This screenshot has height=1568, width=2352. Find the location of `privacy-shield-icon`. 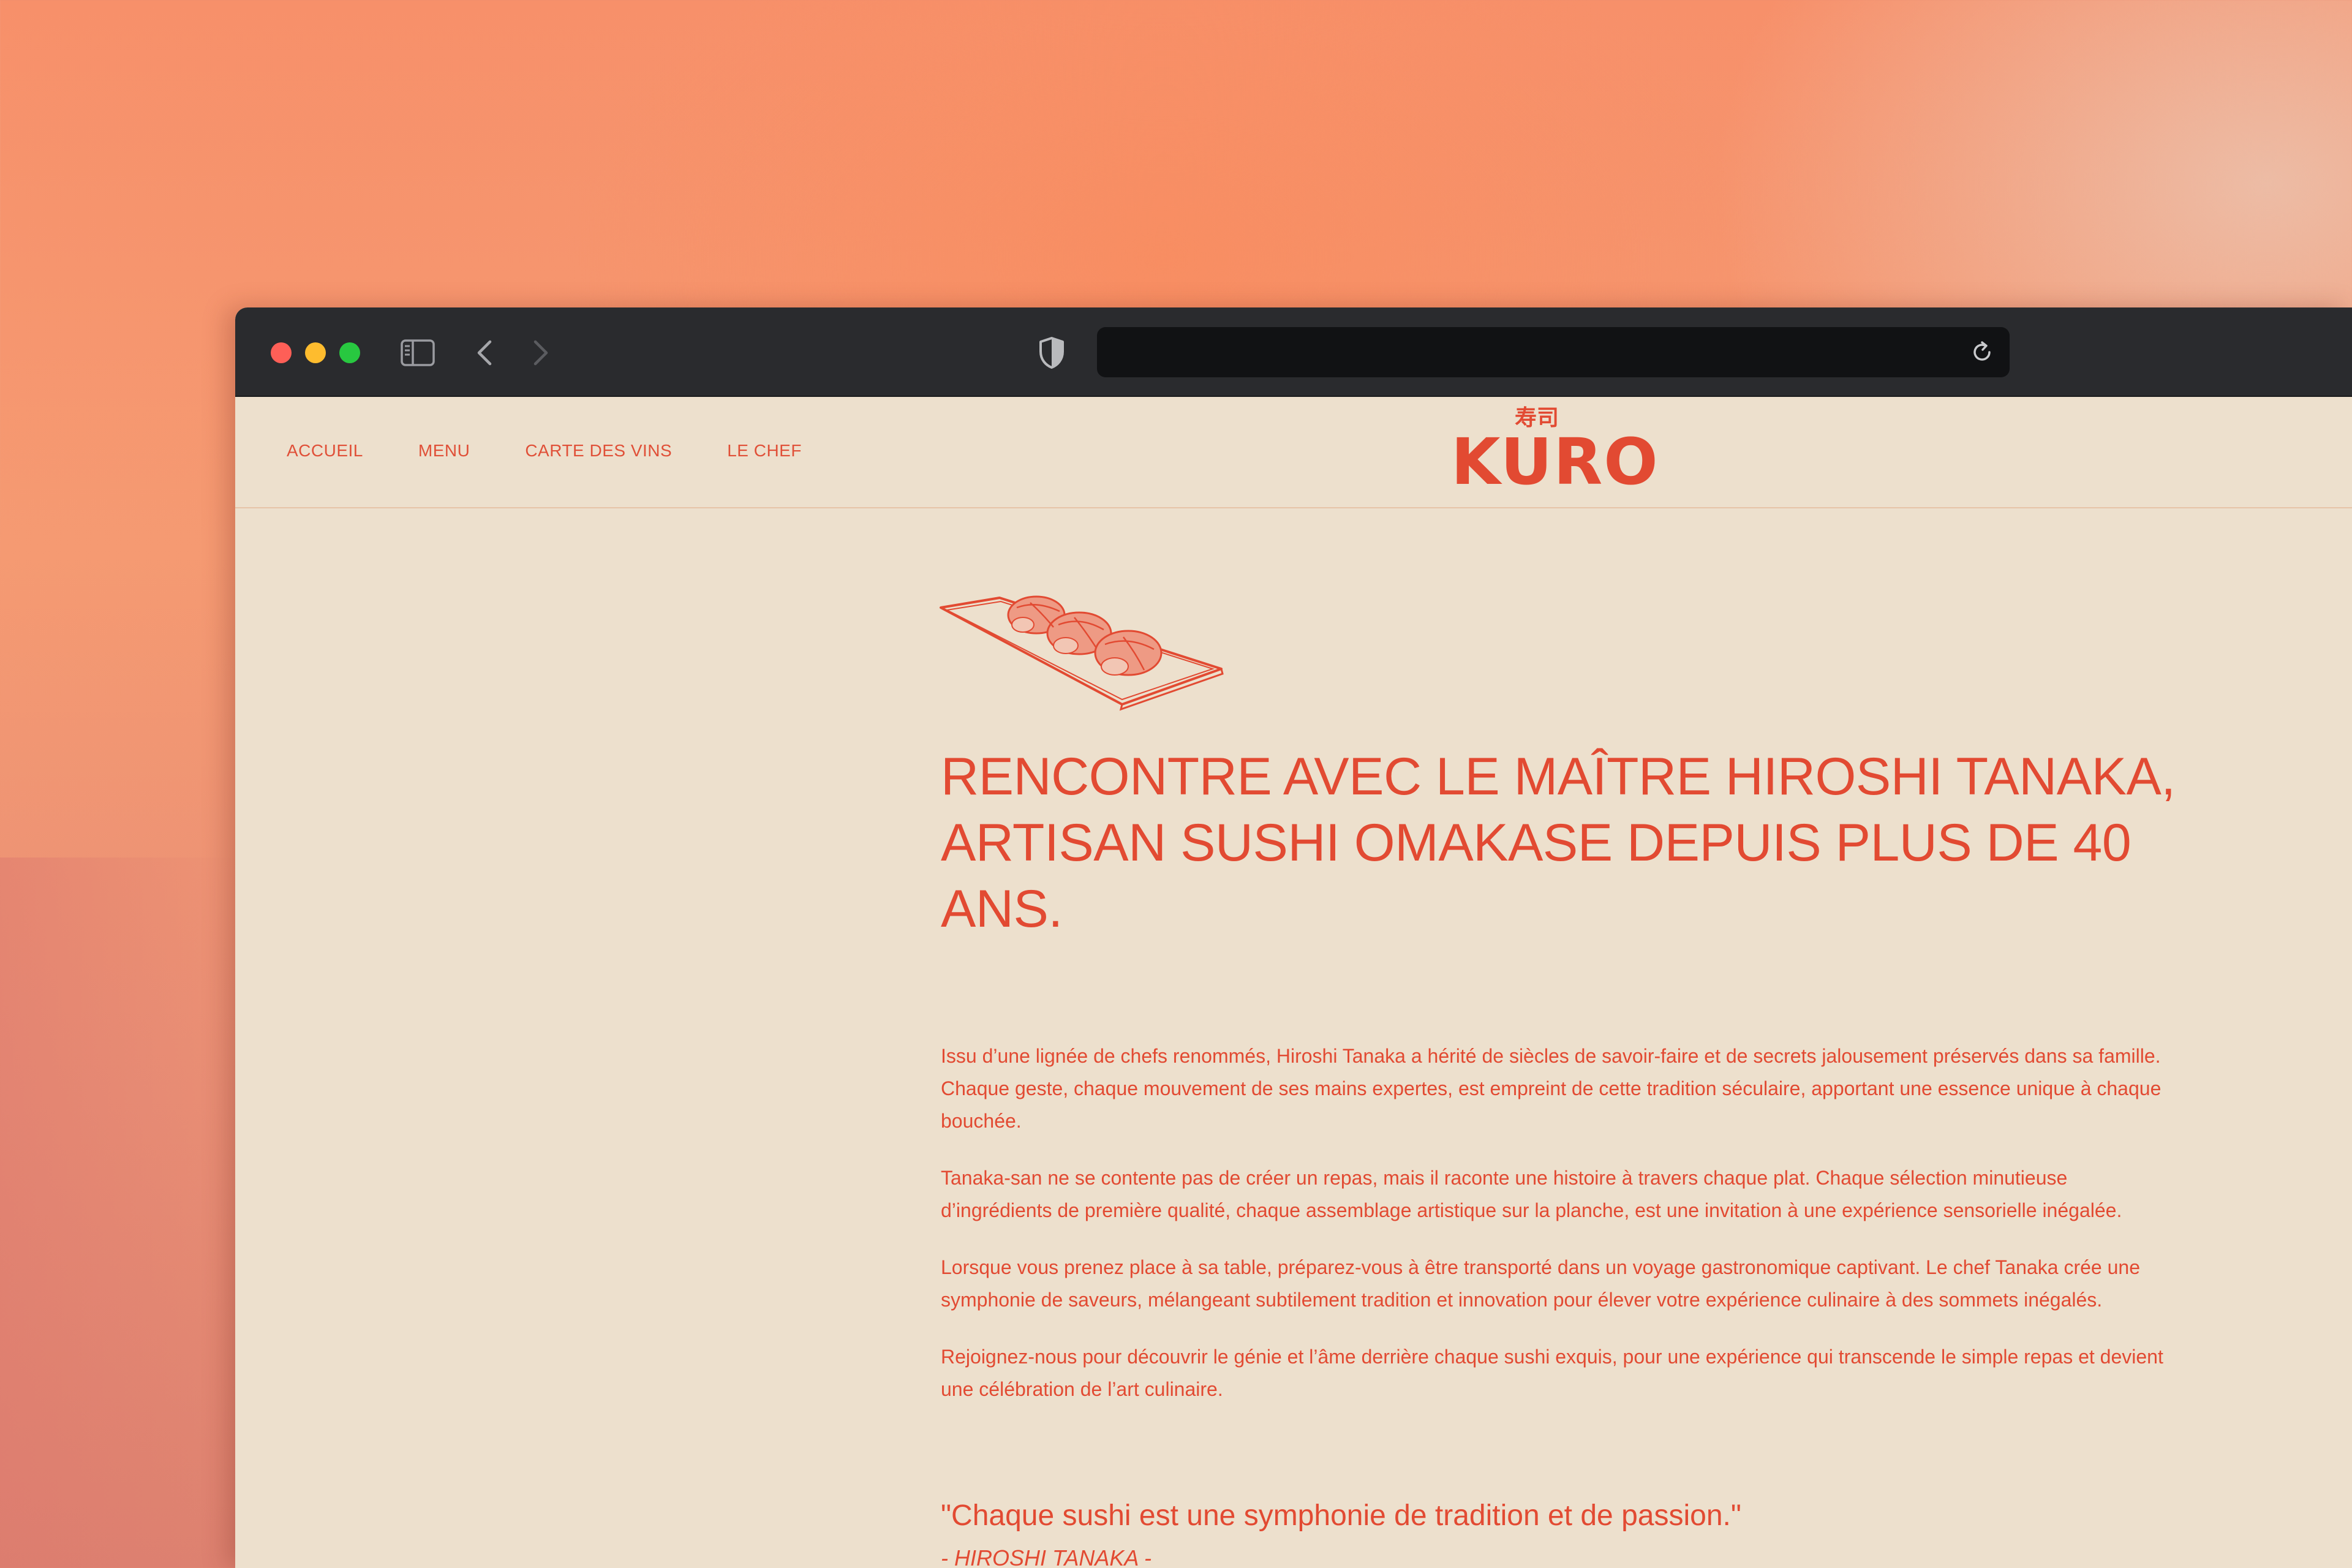

privacy-shield-icon is located at coordinates (1052, 353).